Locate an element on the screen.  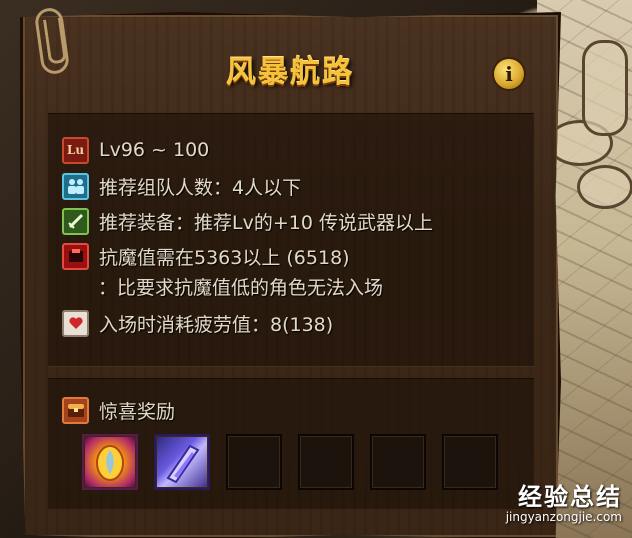
site-watermark: 经验总结 jingyanzongjie.com is located at coordinates (564, 500).